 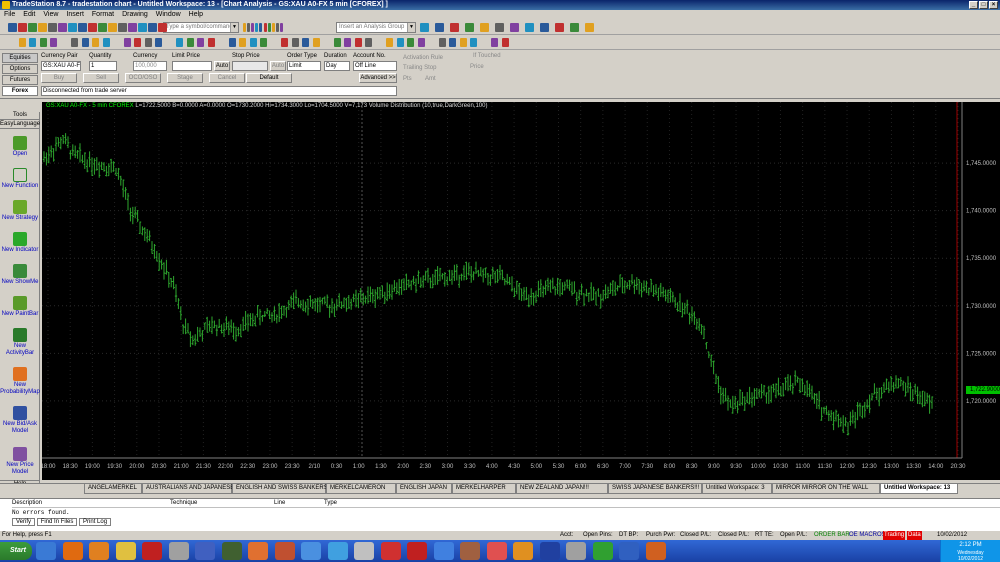 What do you see at coordinates (222, 66) in the screenshot?
I see `limit-auto-button: Auto` at bounding box center [222, 66].